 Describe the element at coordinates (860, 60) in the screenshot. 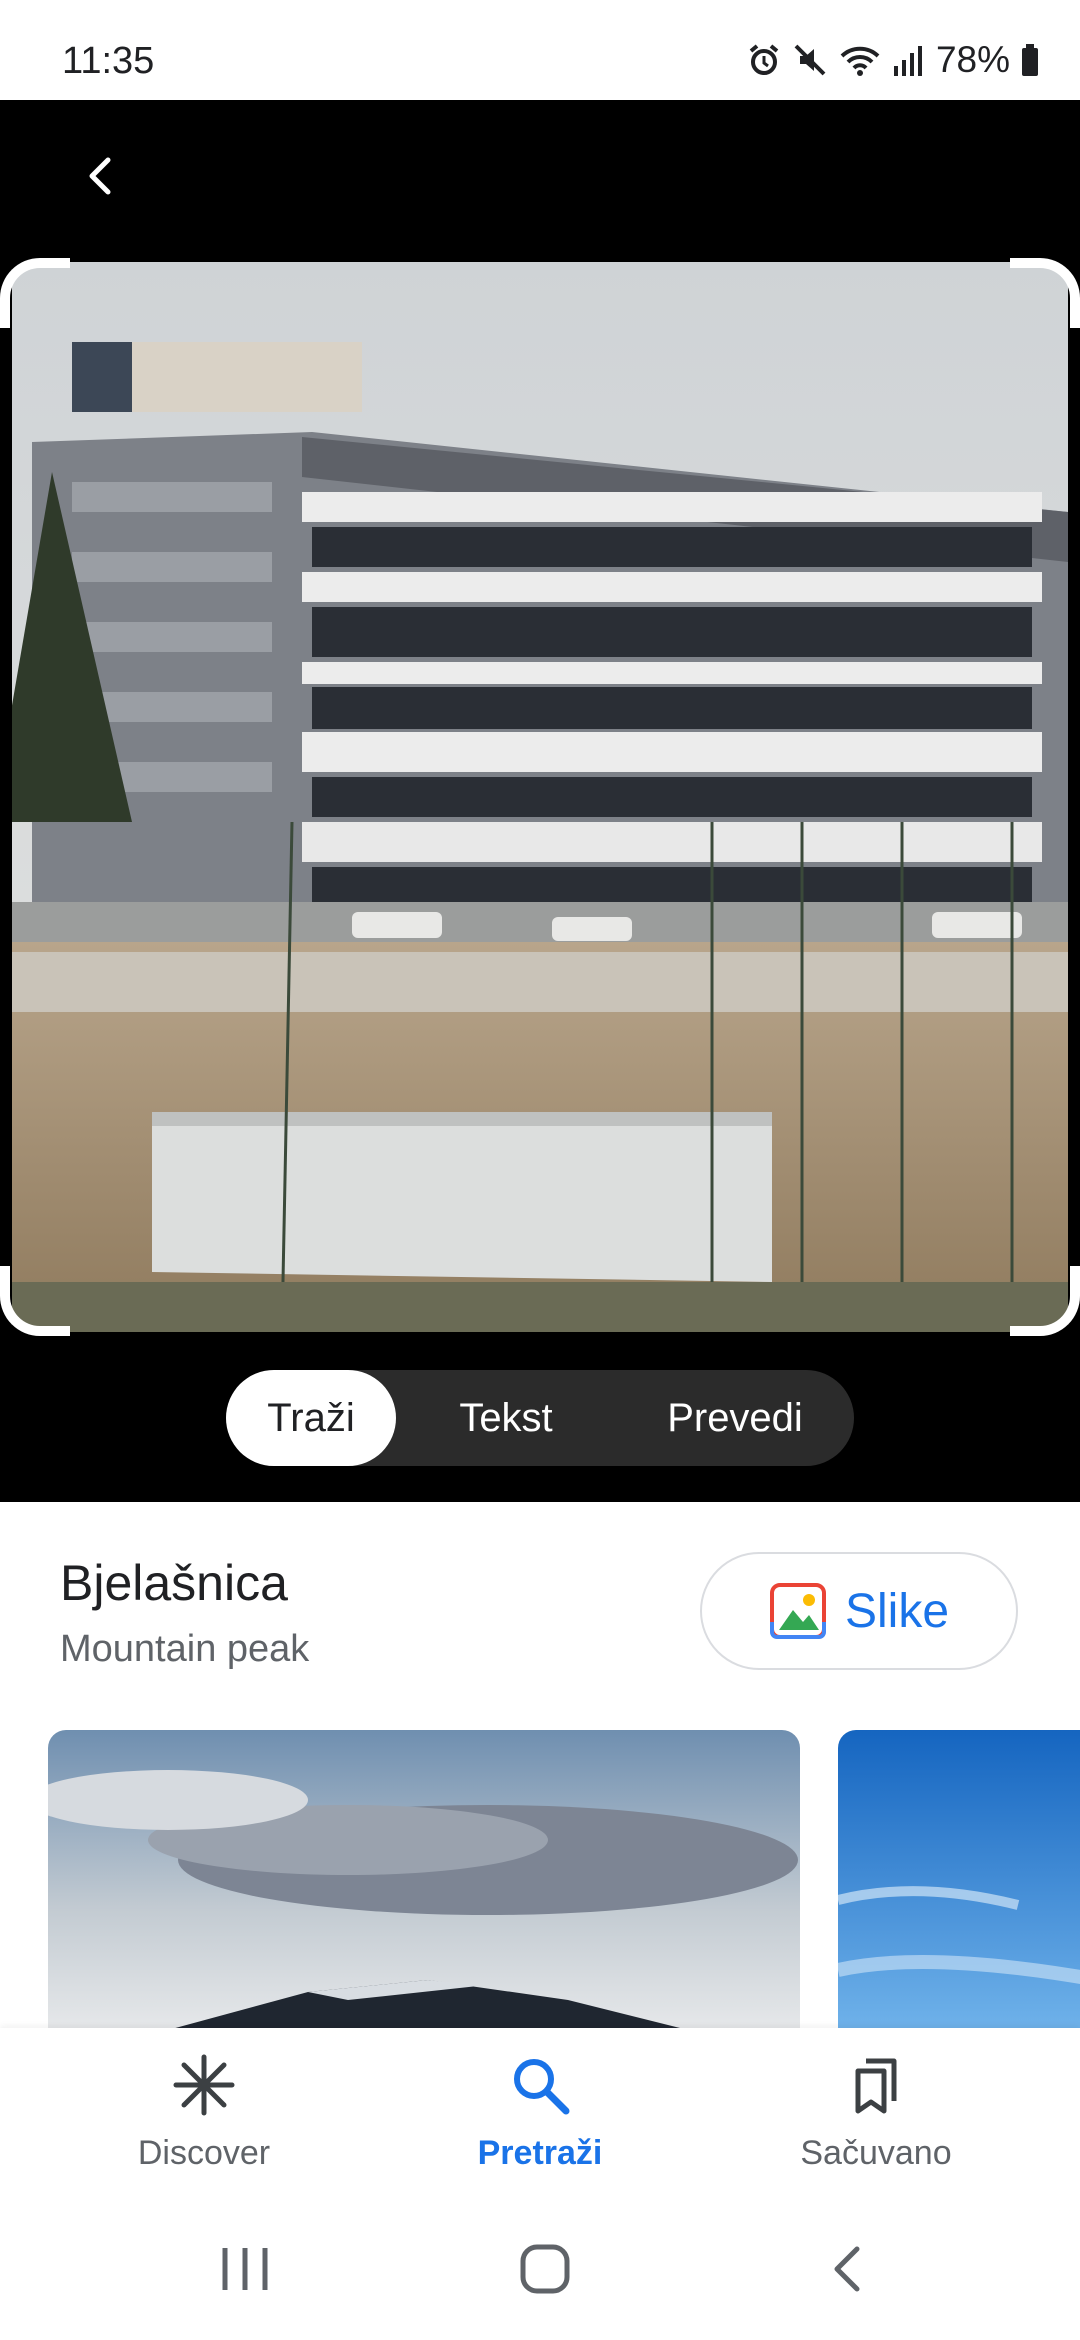

I see `wifi-icon` at that location.